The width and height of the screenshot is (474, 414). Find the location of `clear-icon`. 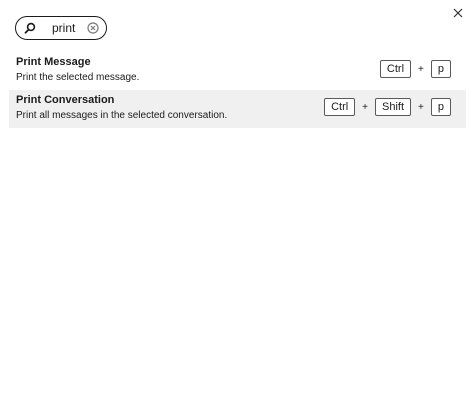

clear-icon is located at coordinates (93, 28).